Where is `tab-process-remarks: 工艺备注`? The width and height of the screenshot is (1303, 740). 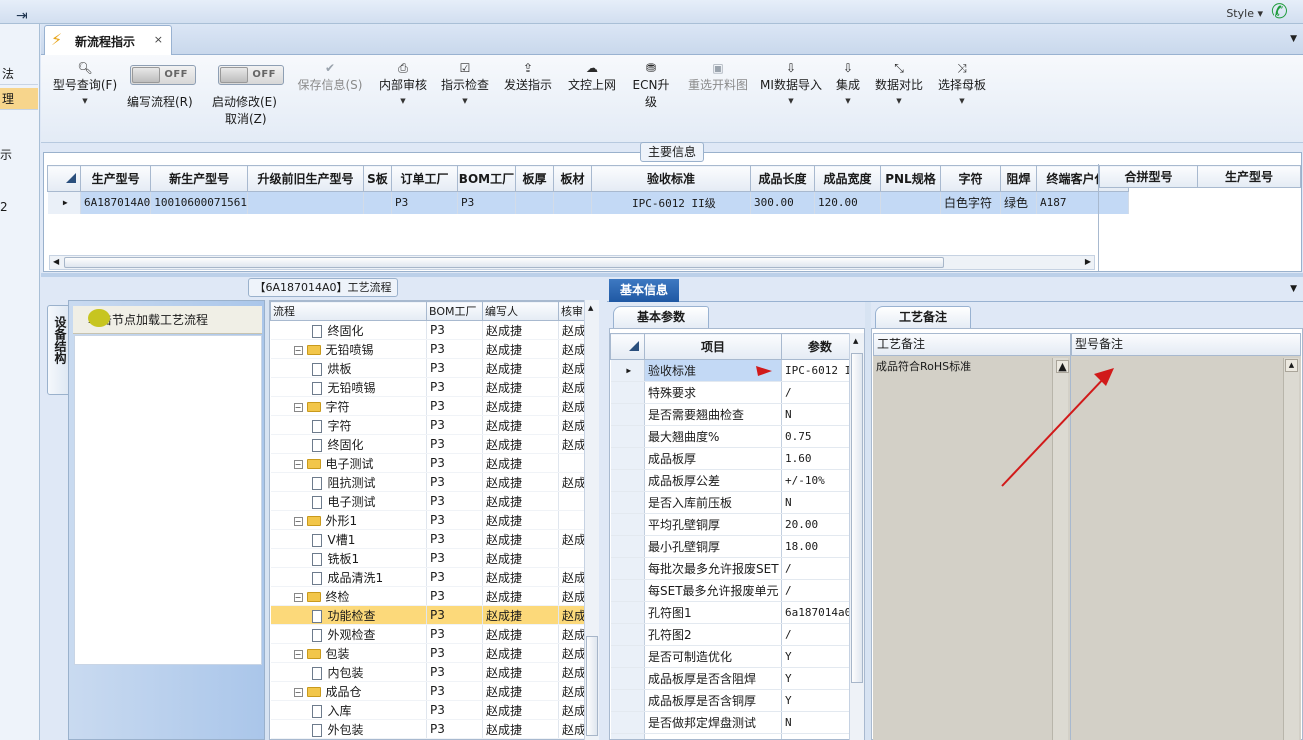
tab-process-remarks: 工艺备注 is located at coordinates (923, 317).